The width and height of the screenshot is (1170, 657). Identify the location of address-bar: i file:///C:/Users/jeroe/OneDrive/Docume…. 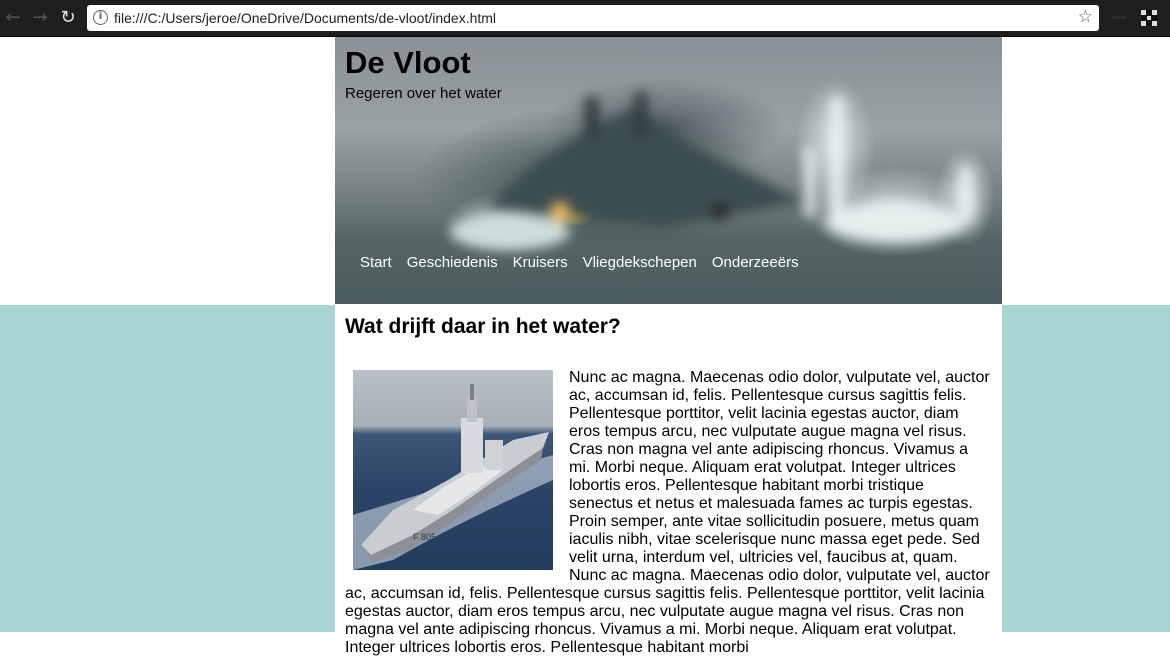
(593, 18).